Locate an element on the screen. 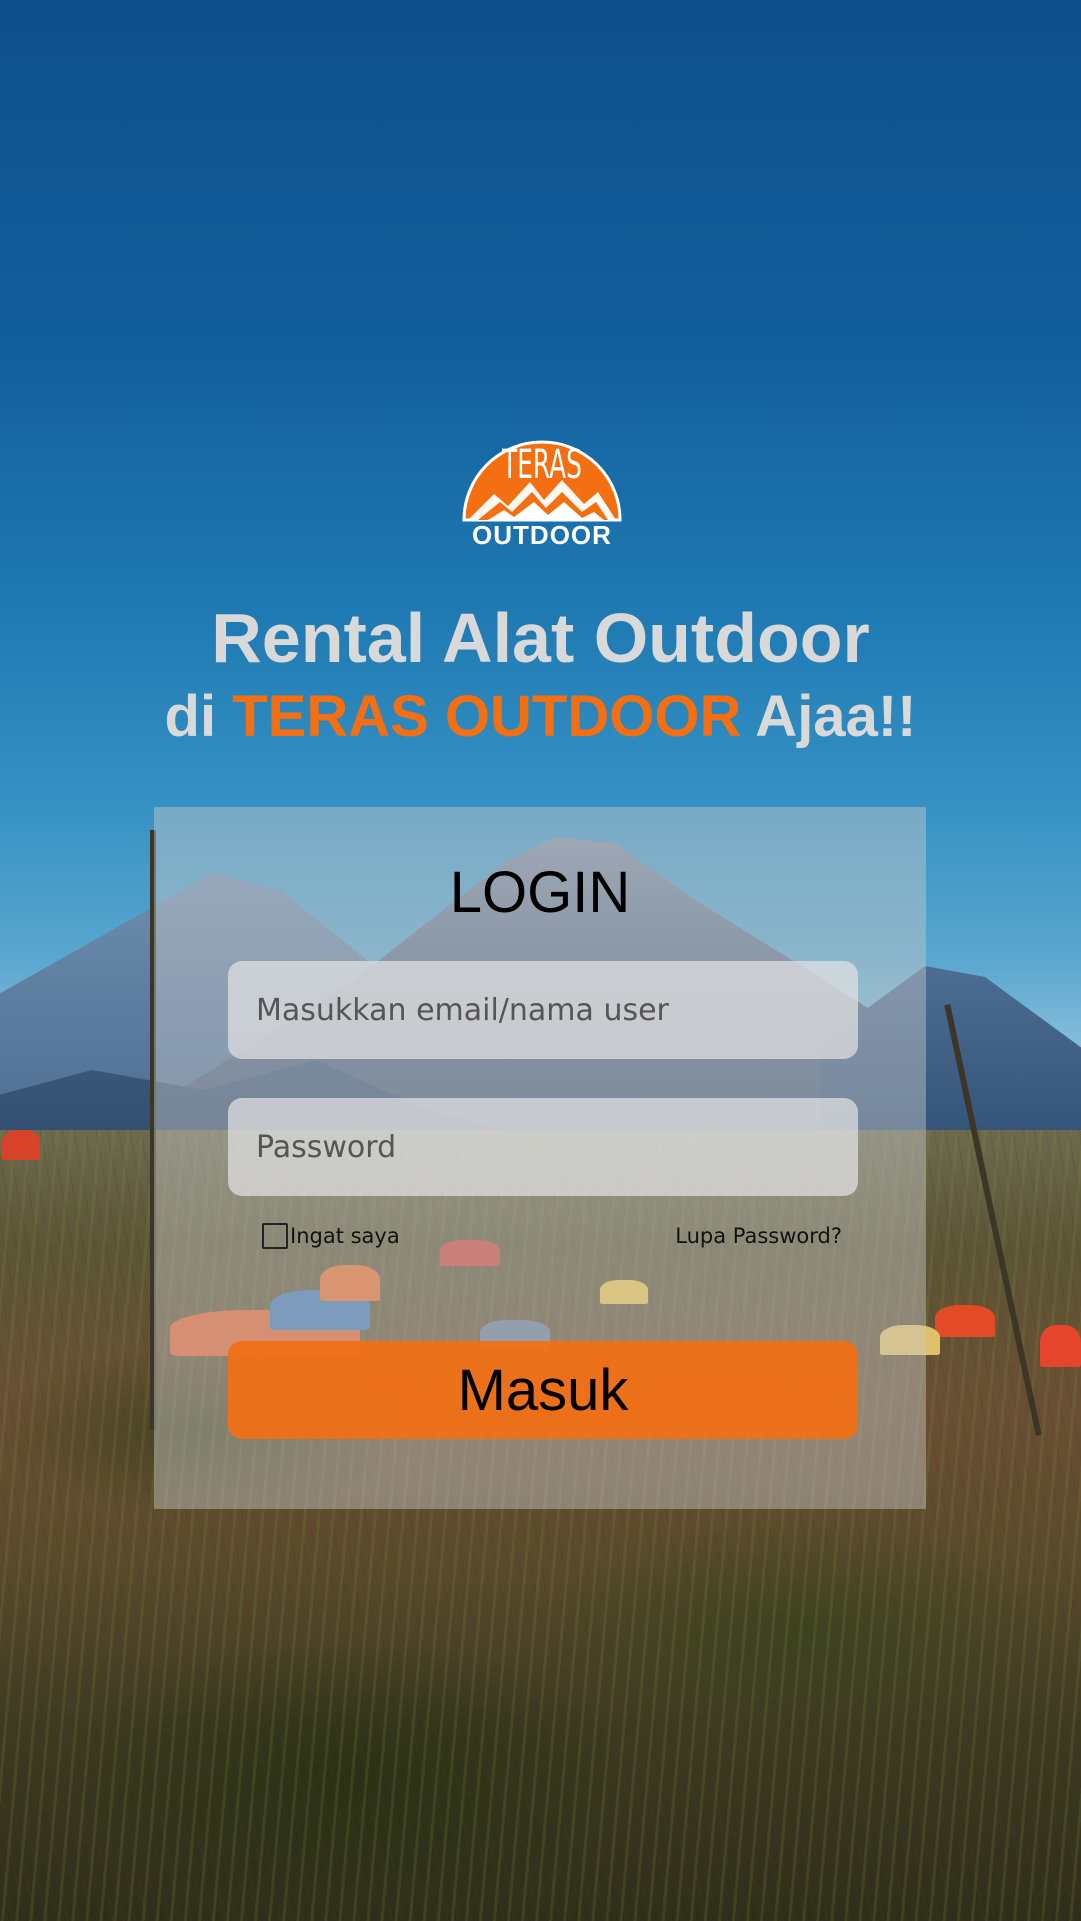 The height and width of the screenshot is (1921, 1081). headline-suffix: Ajaa!! is located at coordinates (829, 716).